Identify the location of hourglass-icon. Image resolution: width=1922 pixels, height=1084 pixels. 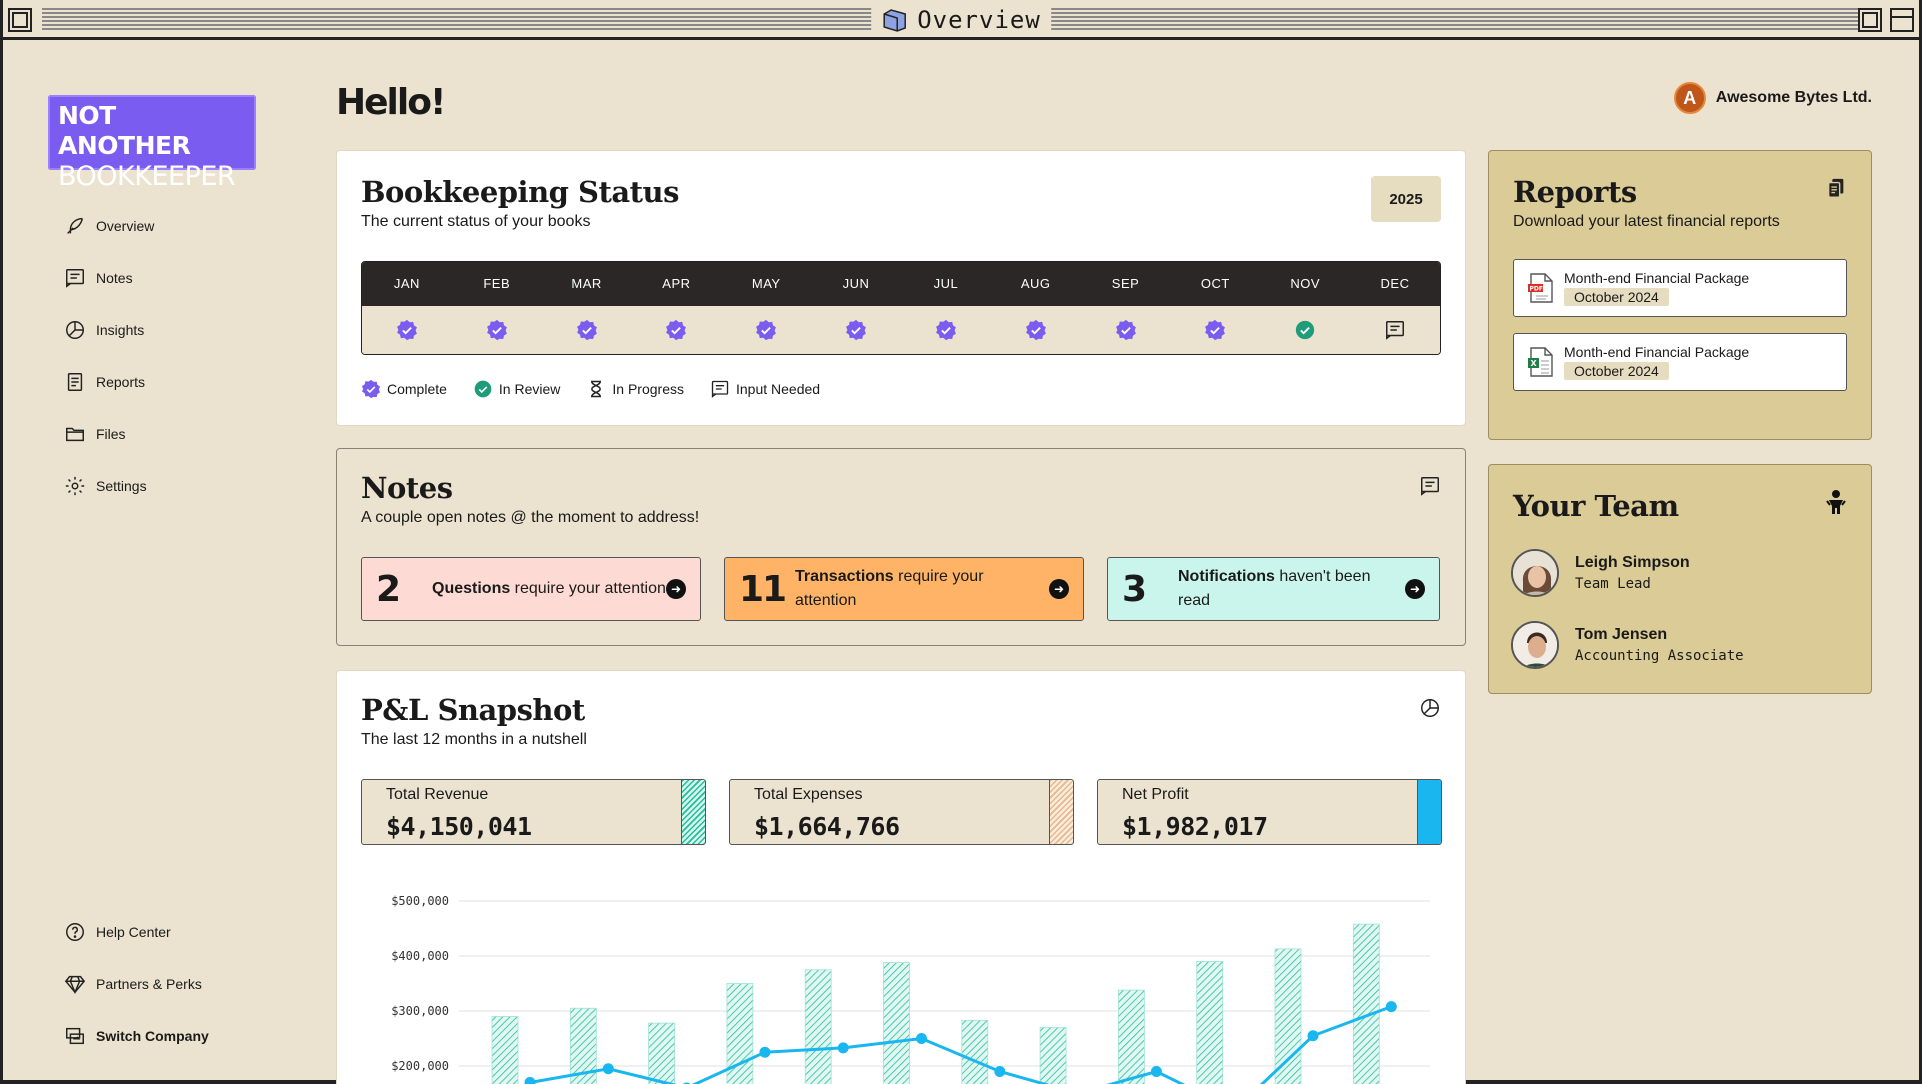
(596, 389).